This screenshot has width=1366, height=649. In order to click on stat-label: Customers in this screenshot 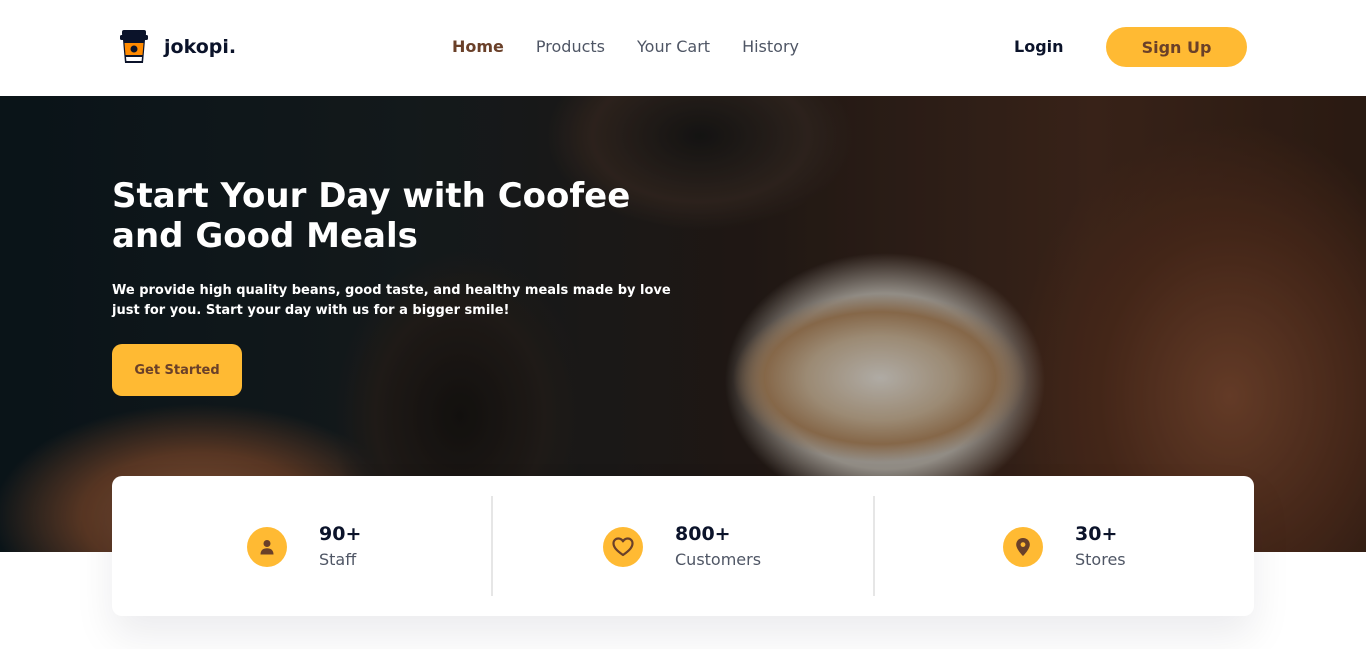, I will do `click(718, 559)`.